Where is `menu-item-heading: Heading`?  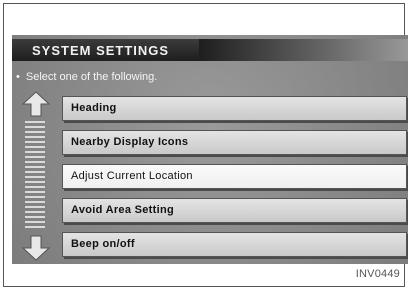
menu-item-heading: Heading is located at coordinates (234, 108).